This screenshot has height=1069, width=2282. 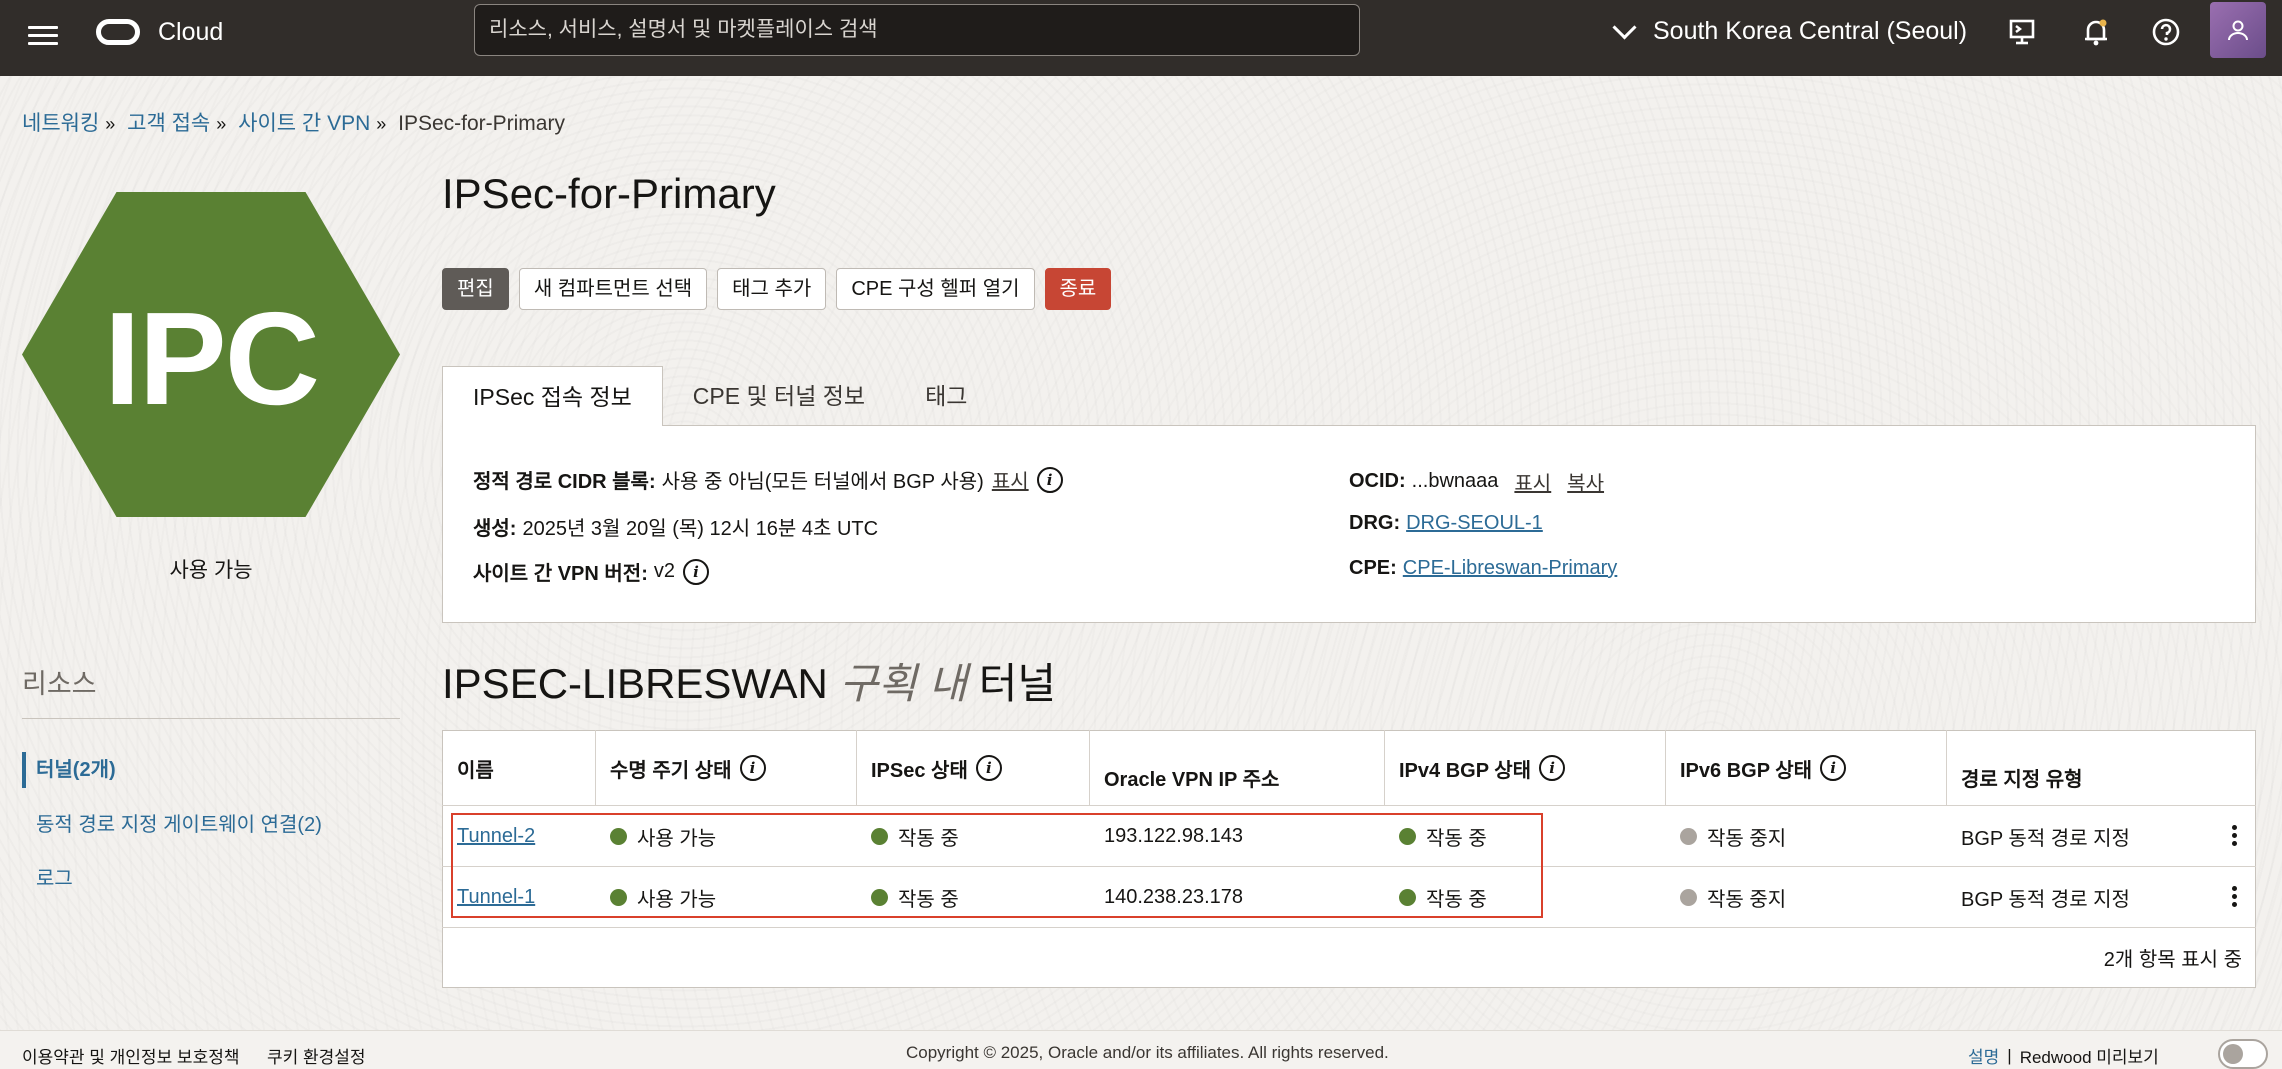 What do you see at coordinates (1524, 768) in the screenshot?
I see `column-header-ipv4-bgp: IPv4 BGP 상태 i` at bounding box center [1524, 768].